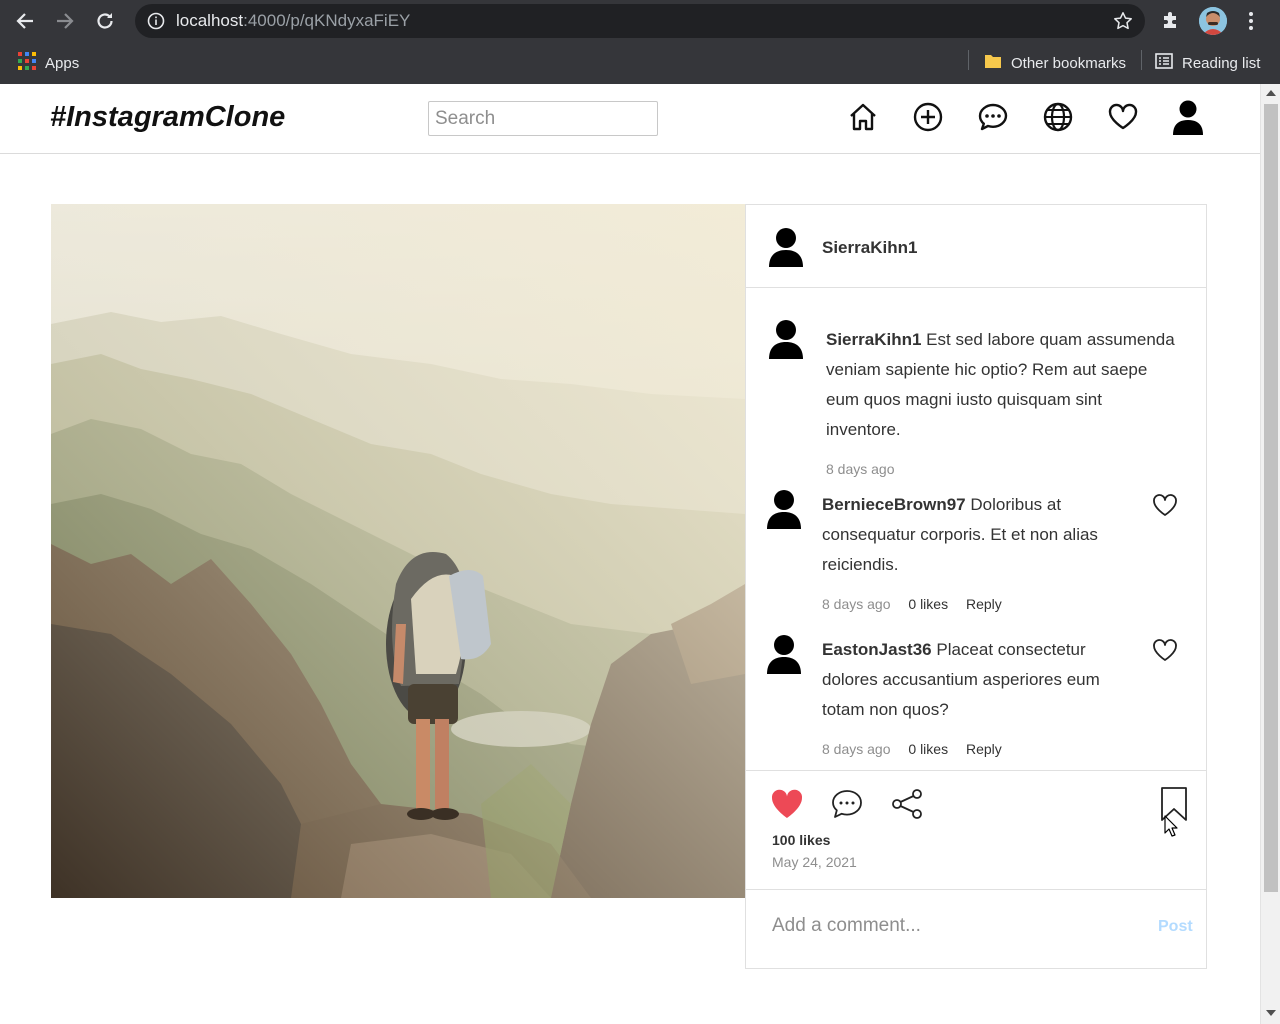 The height and width of the screenshot is (1024, 1280). Describe the element at coordinates (786, 339) in the screenshot. I see `caption-avatar-icon` at that location.